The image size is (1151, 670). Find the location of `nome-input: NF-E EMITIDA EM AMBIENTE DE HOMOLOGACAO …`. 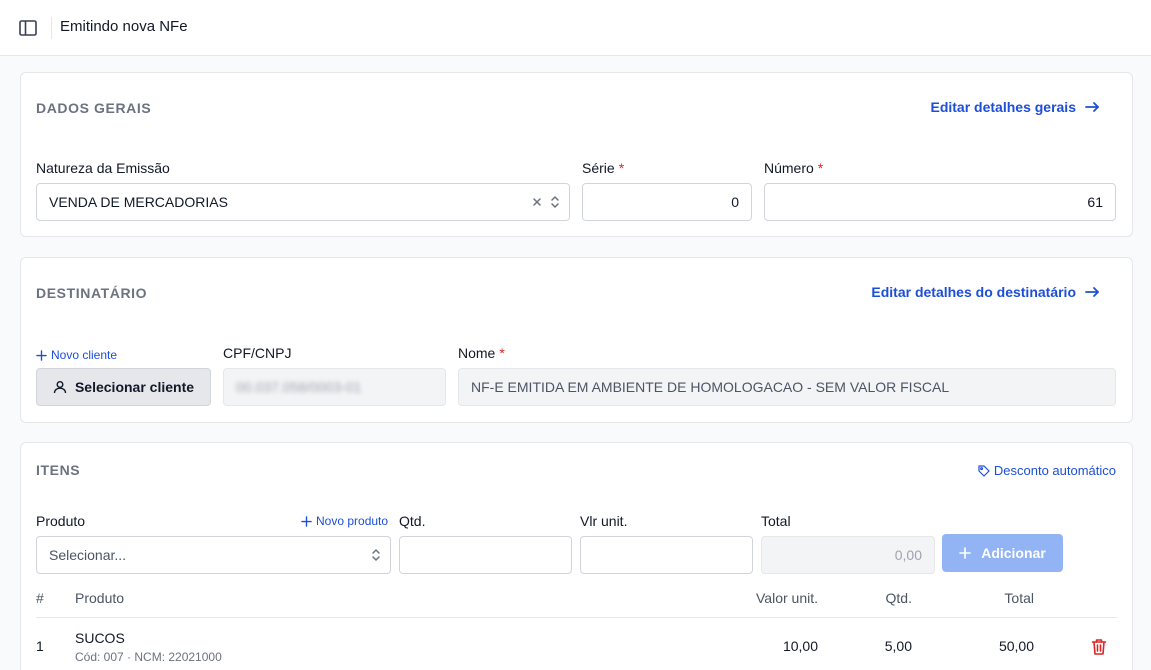

nome-input: NF-E EMITIDA EM AMBIENTE DE HOMOLOGACAO … is located at coordinates (787, 387).